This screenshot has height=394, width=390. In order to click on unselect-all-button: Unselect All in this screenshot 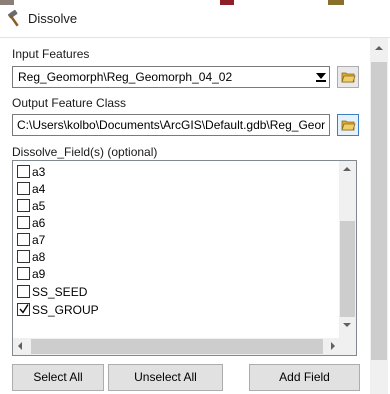, I will do `click(165, 377)`.